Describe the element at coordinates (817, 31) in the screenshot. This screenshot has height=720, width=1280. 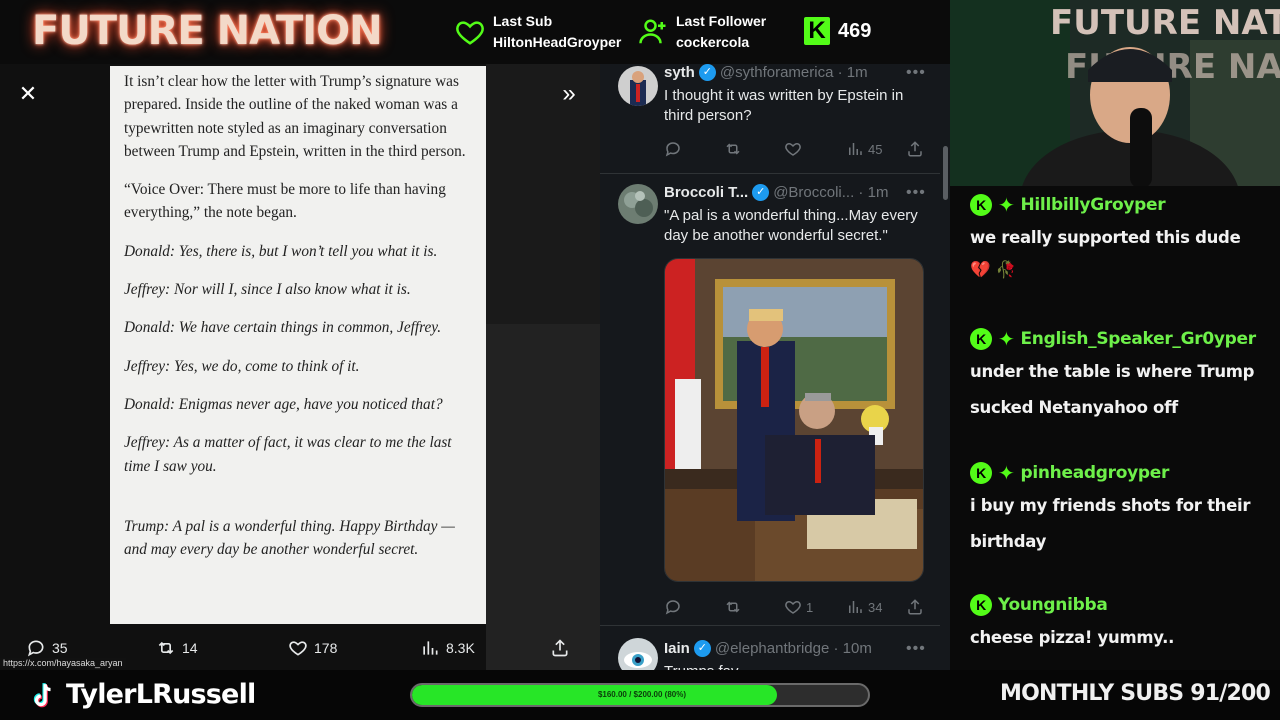
I see `kick-logo-icon: K` at that location.